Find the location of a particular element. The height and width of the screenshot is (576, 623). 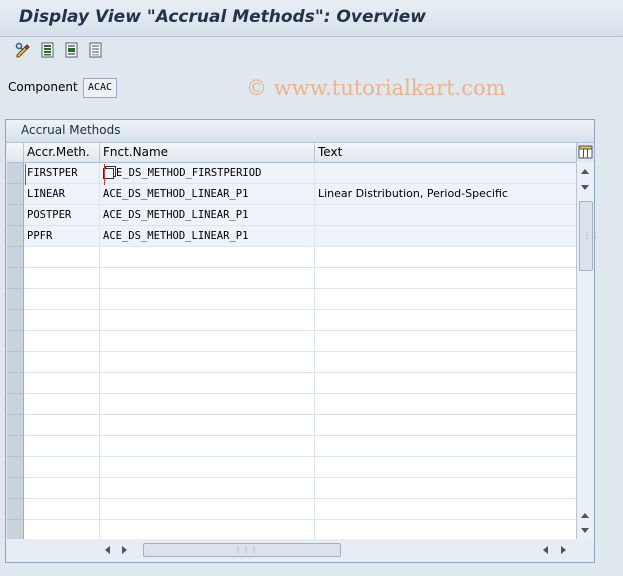

vertical-scroll-thumb: ⋮⋮ is located at coordinates (589, 236).